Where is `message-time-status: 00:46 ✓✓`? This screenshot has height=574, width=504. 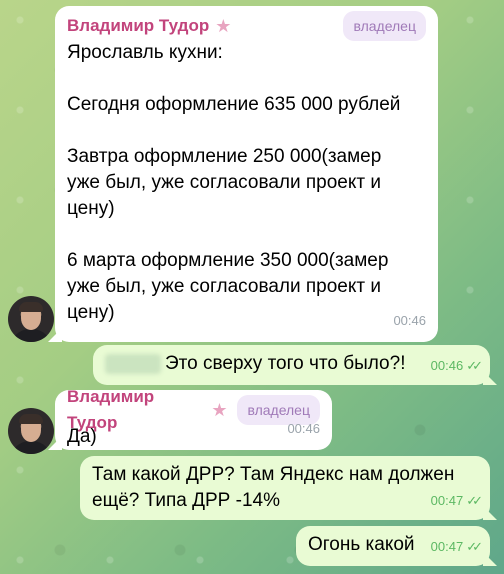 message-time-status: 00:46 ✓✓ is located at coordinates (456, 366).